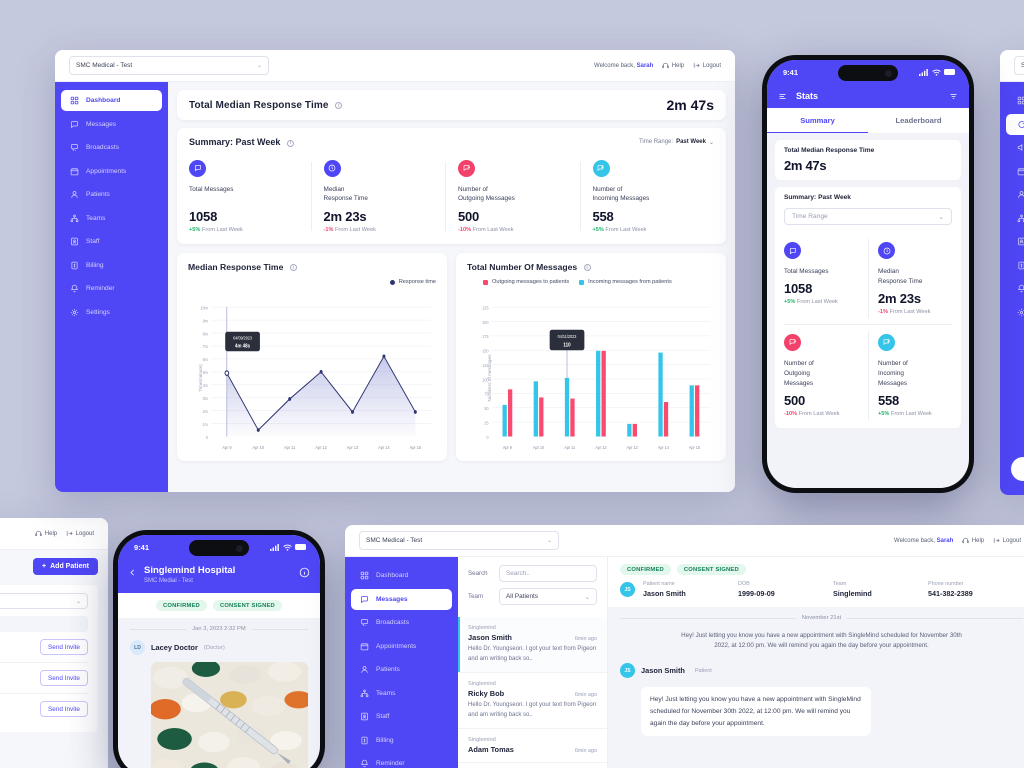  Describe the element at coordinates (206, 333) in the screenshot. I see `svg-text: 8m` at that location.